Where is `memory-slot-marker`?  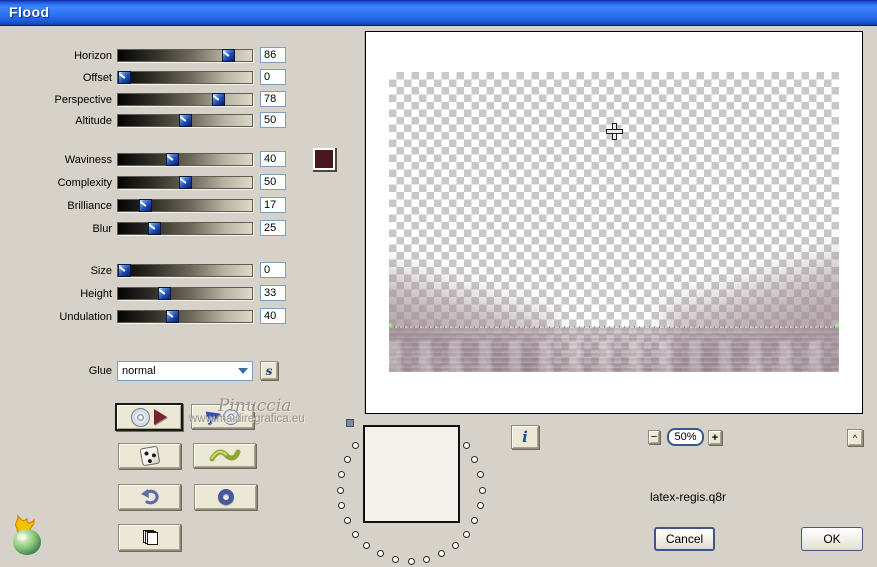 memory-slot-marker is located at coordinates (350, 423).